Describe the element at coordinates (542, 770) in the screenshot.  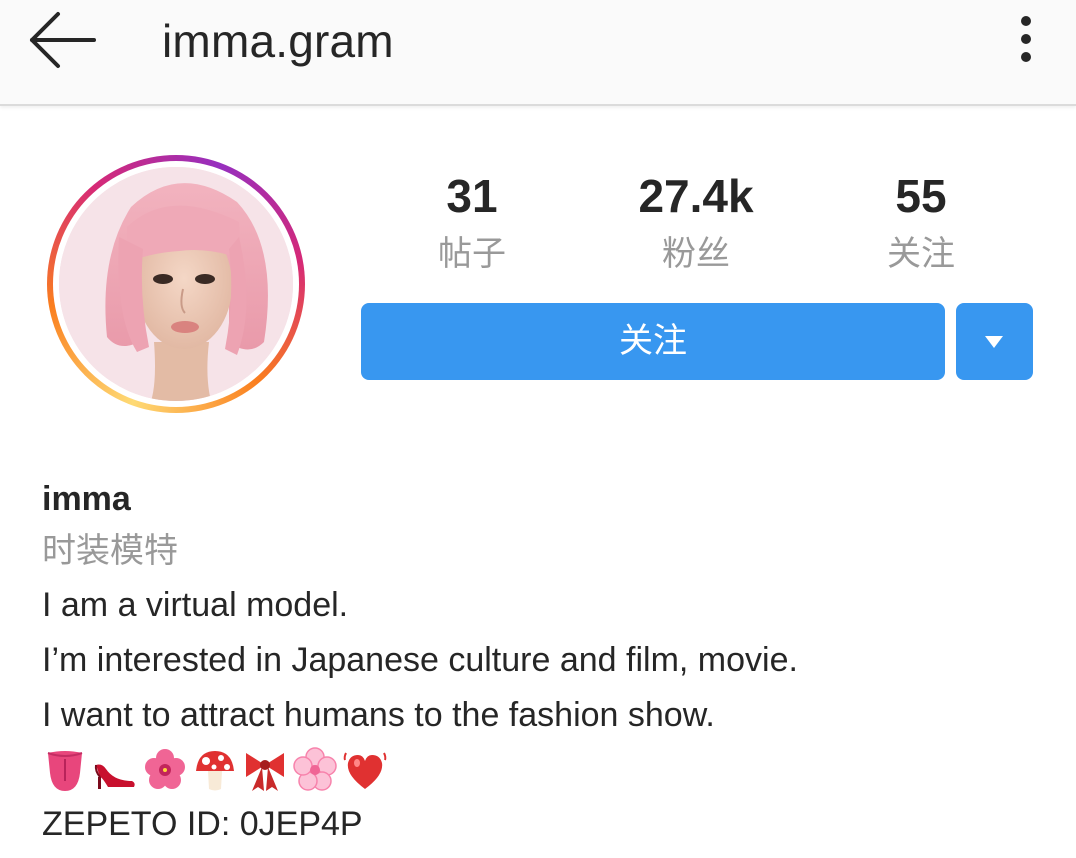
I see `emoji-row` at that location.